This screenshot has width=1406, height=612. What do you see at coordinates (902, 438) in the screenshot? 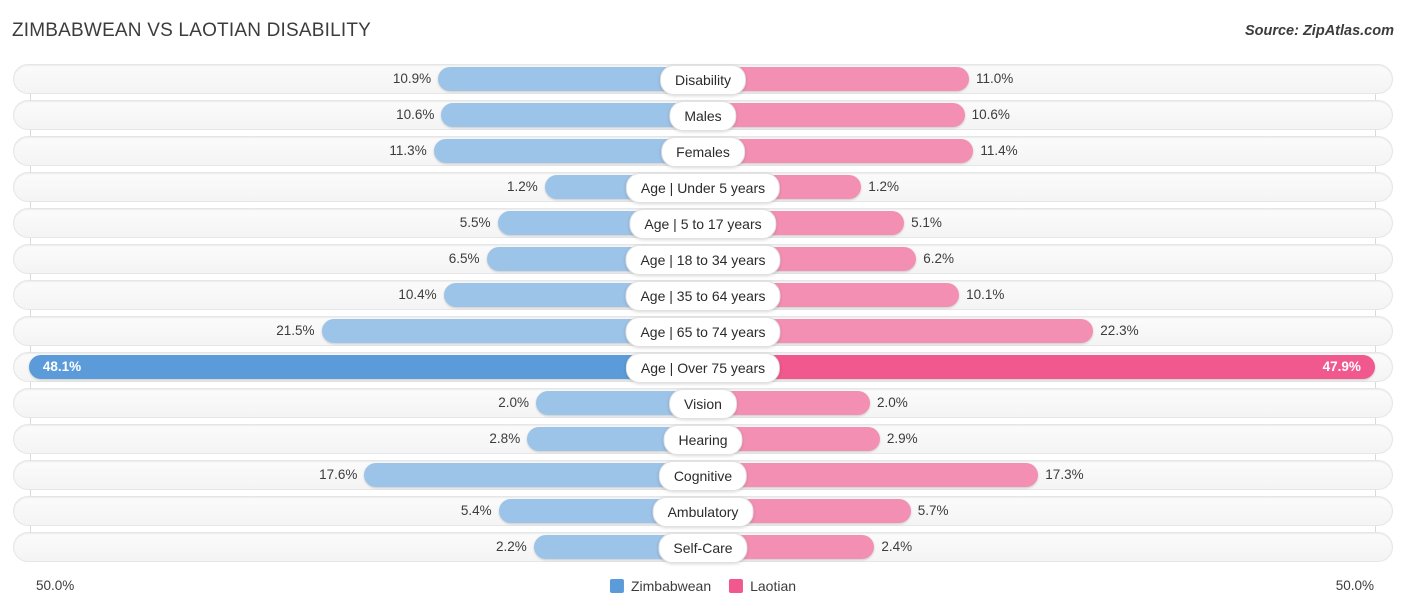
I see `value-label-laotian: 2.9%` at bounding box center [902, 438].